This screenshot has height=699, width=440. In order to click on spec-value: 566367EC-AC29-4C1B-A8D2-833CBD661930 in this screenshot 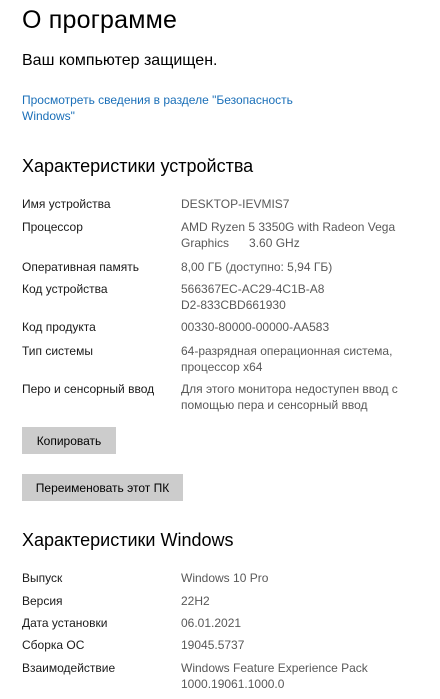, I will do `click(253, 297)`.